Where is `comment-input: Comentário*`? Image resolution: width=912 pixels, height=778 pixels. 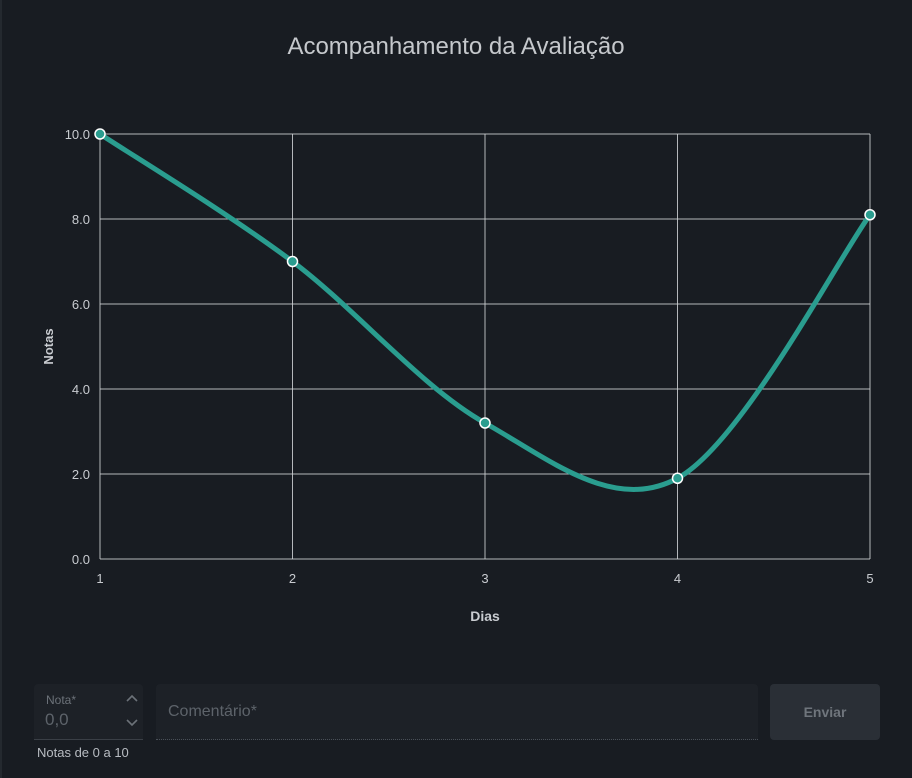 comment-input: Comentário* is located at coordinates (457, 712).